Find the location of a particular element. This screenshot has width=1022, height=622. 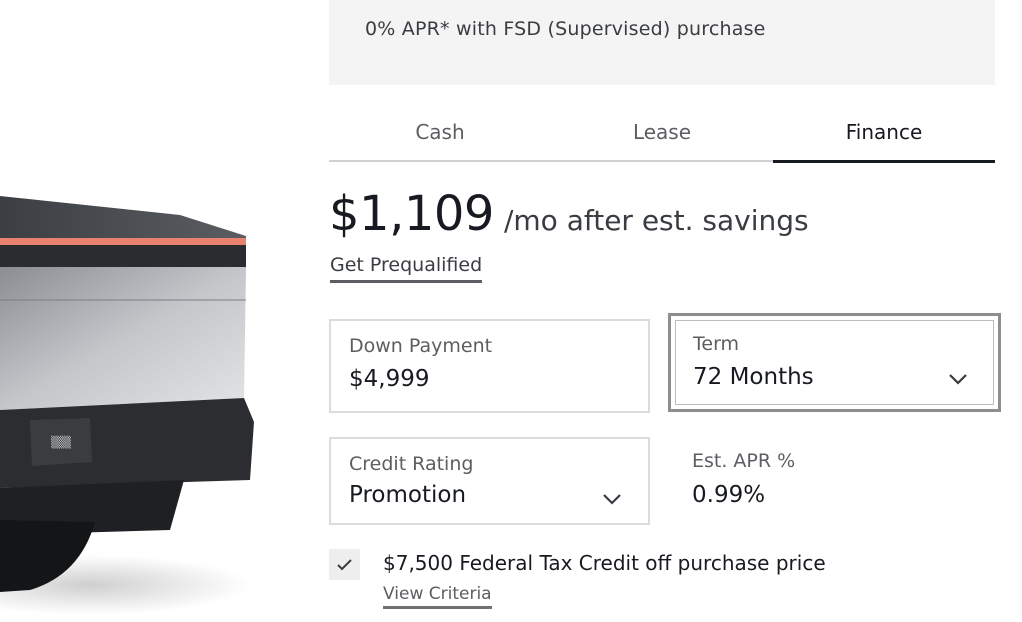

price-suffix: /mo after est. savings is located at coordinates (656, 220).